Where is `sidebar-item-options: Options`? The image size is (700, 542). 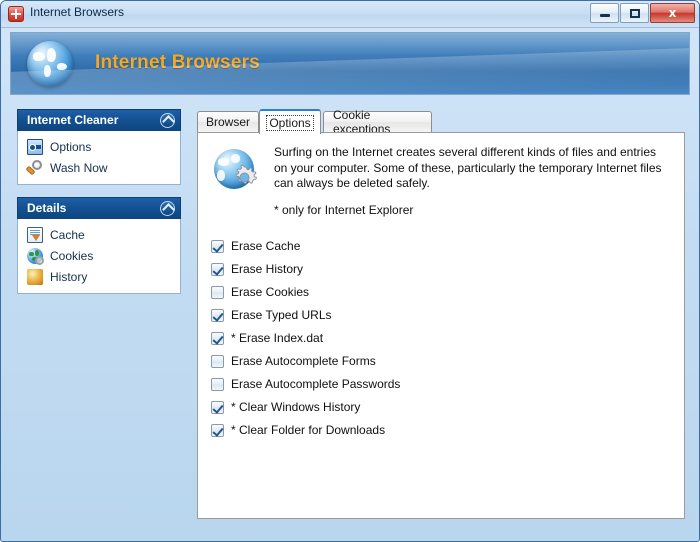 sidebar-item-options: Options is located at coordinates (99, 146).